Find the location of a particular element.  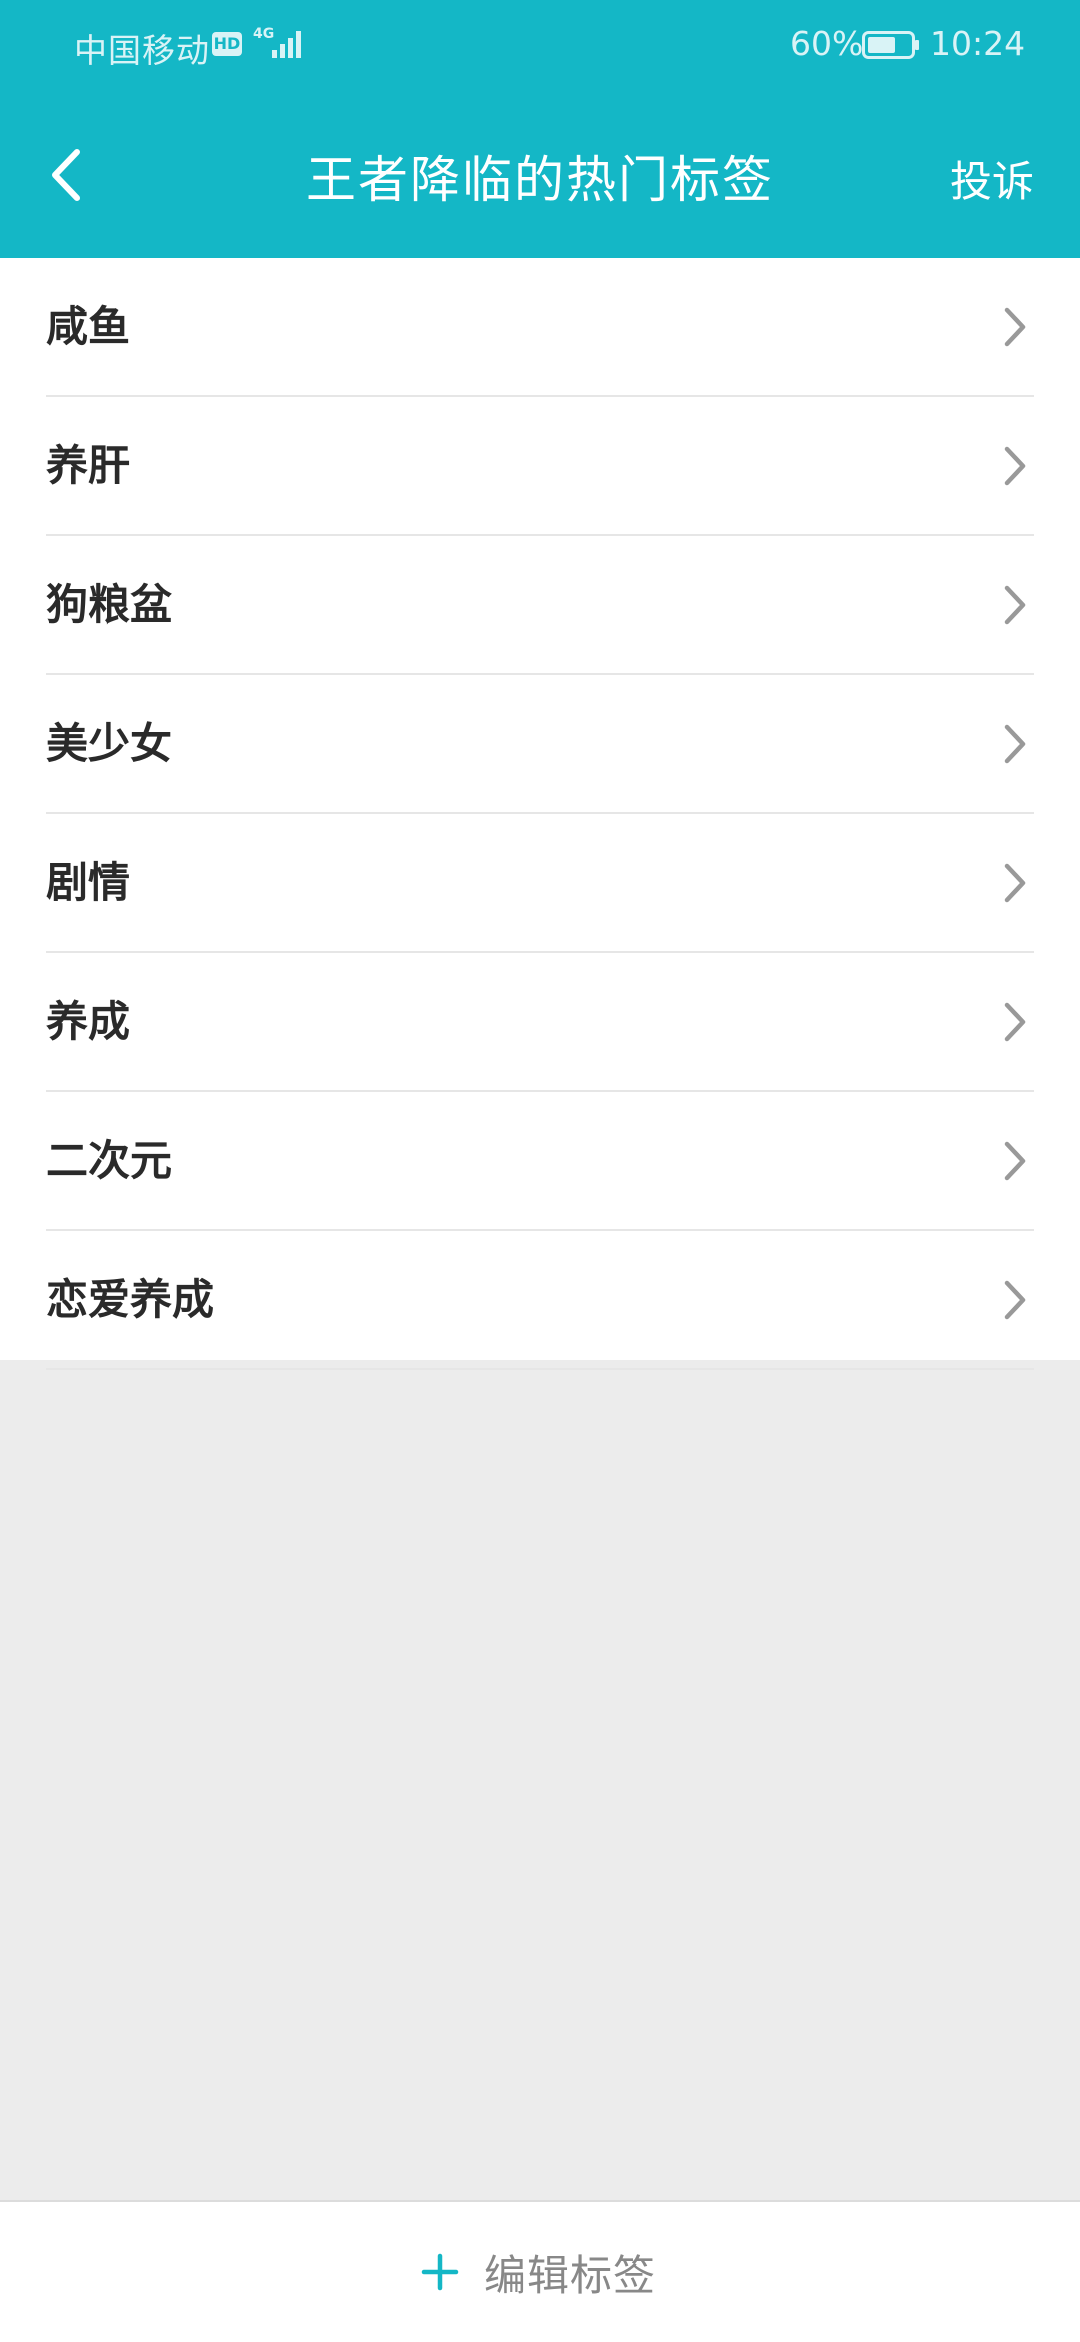

tag-label: 狗粮盆 is located at coordinates (109, 604).